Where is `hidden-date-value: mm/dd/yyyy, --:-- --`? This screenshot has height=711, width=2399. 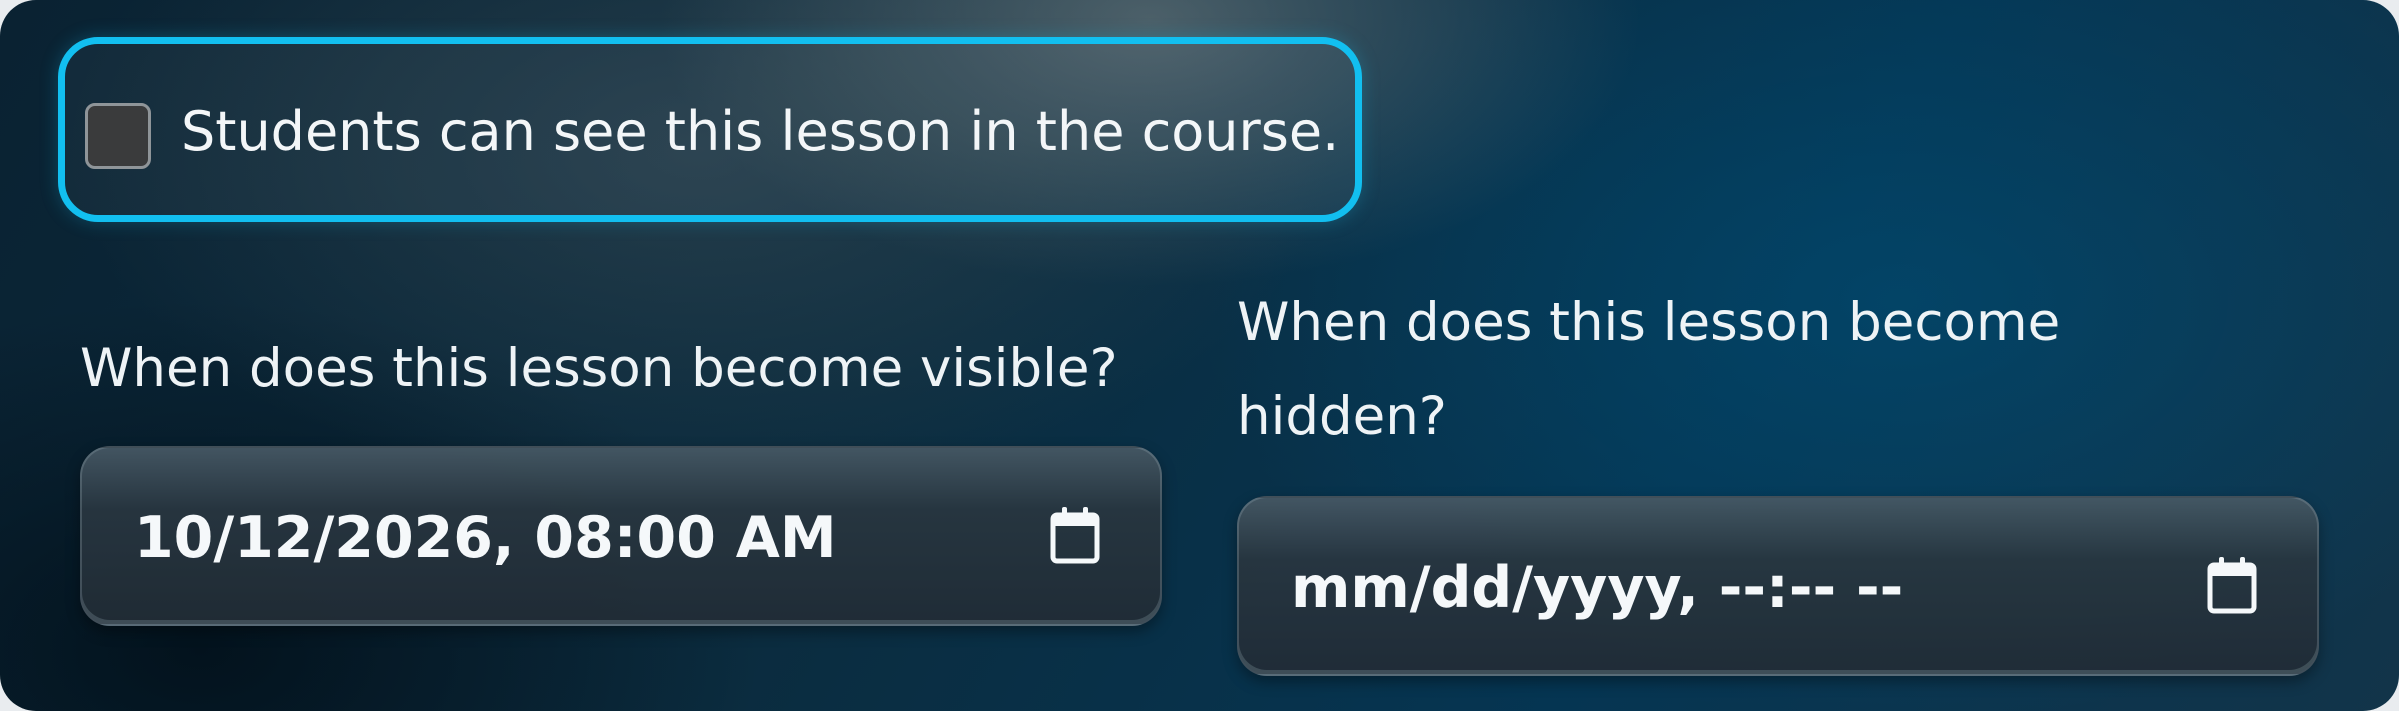
hidden-date-value: mm/dd/yyyy, --:-- -- is located at coordinates (1597, 588).